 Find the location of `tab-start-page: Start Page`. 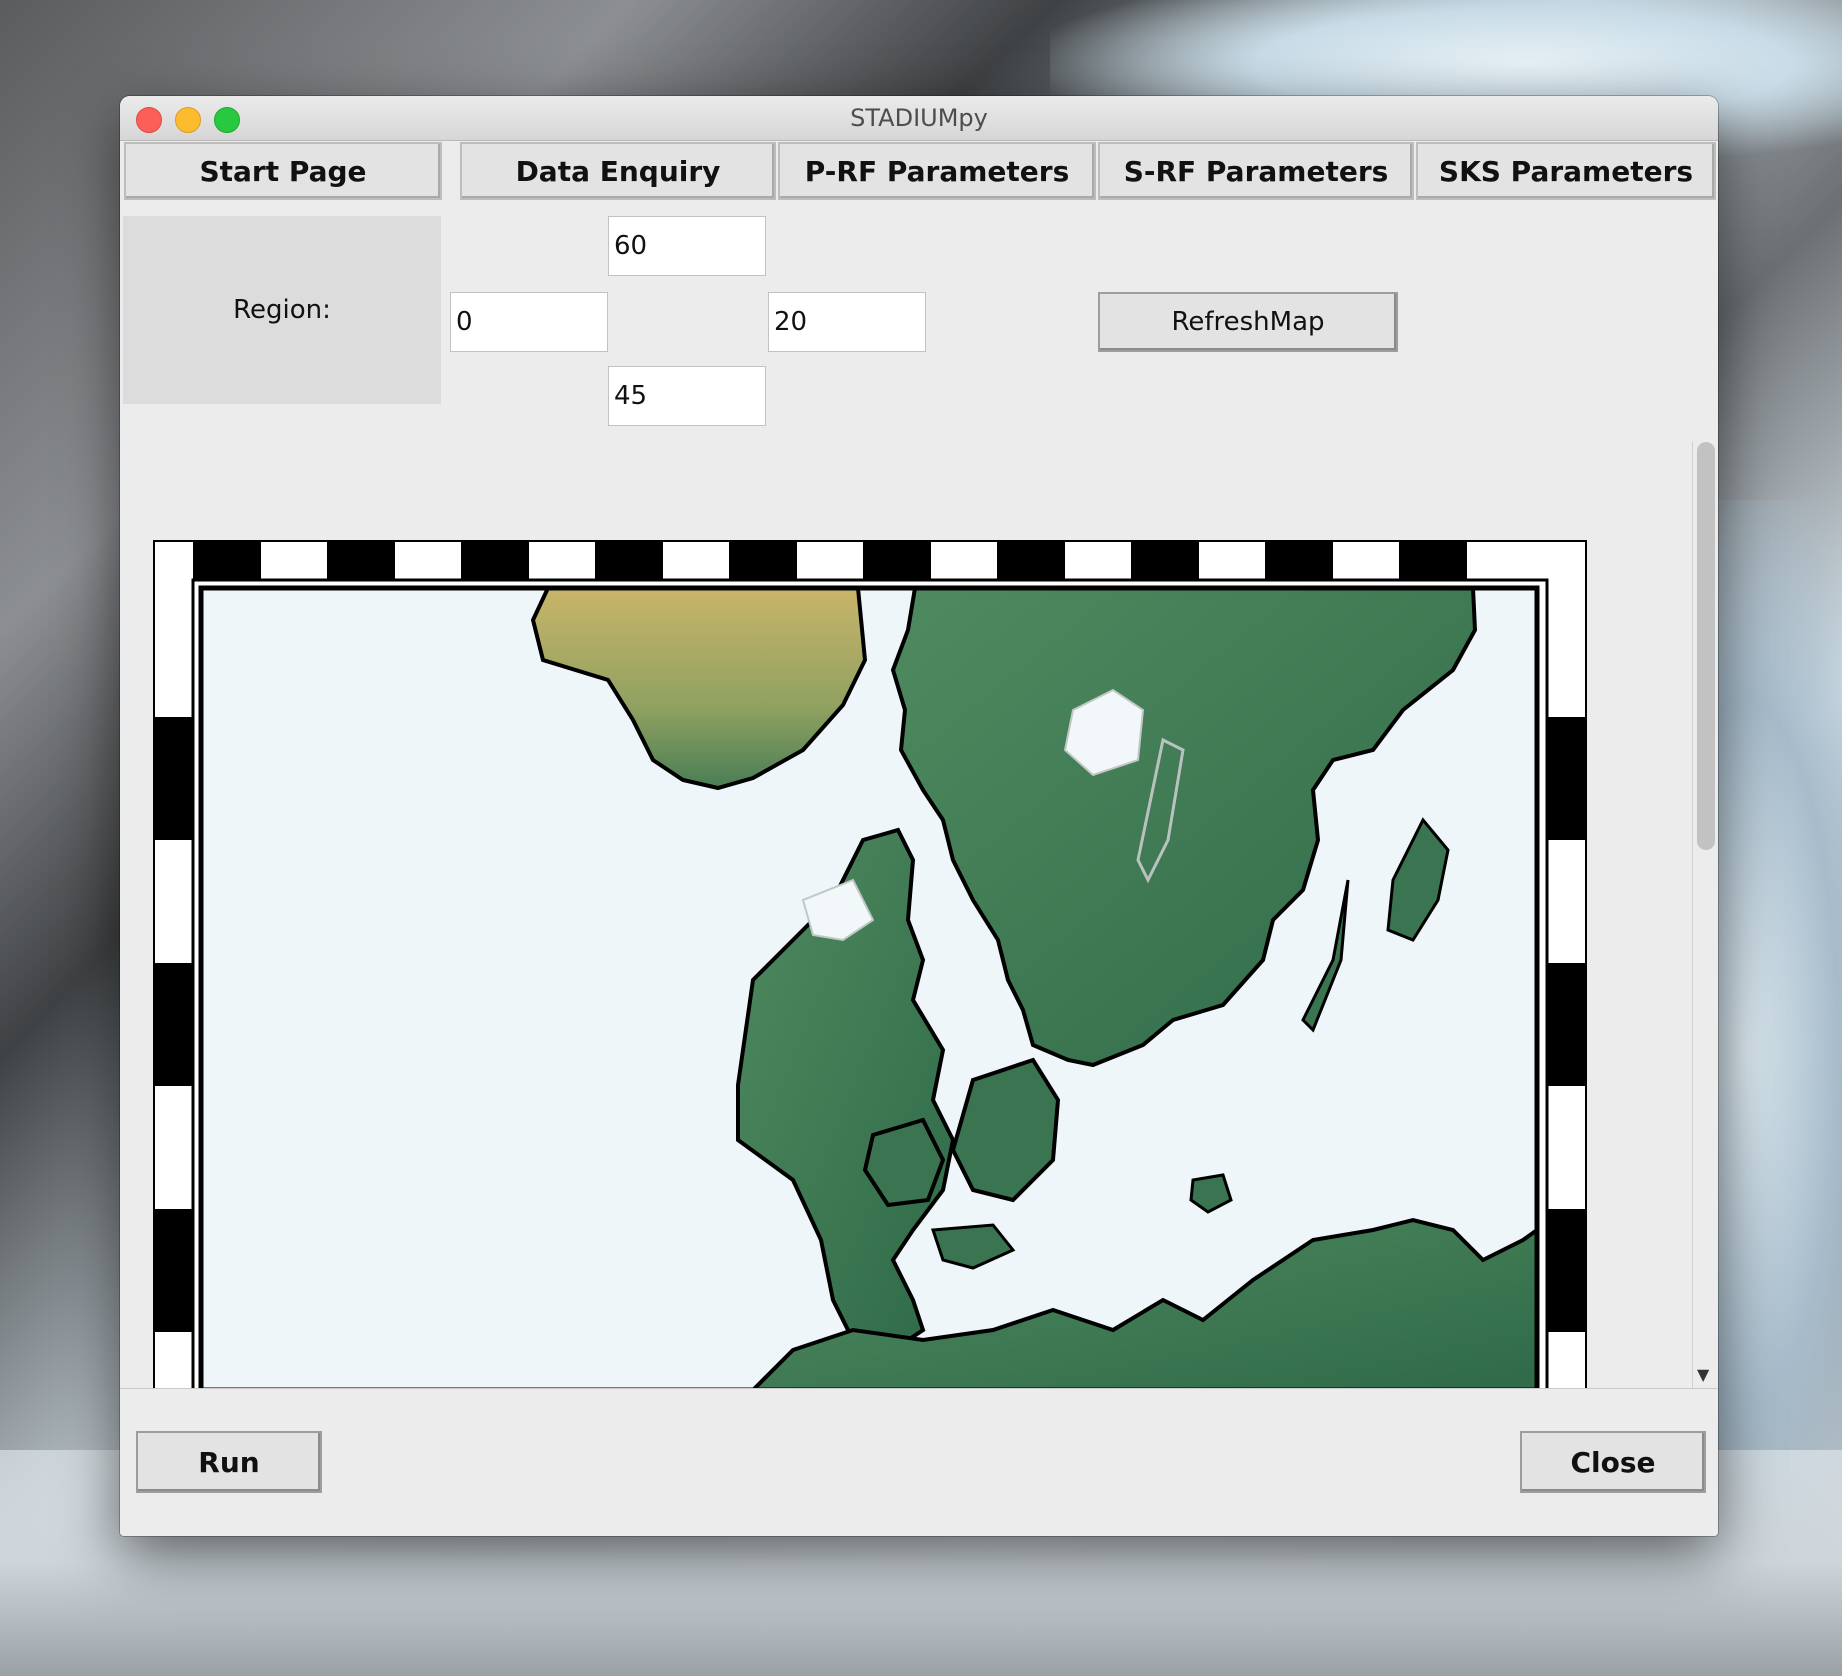

tab-start-page: Start Page is located at coordinates (283, 171).